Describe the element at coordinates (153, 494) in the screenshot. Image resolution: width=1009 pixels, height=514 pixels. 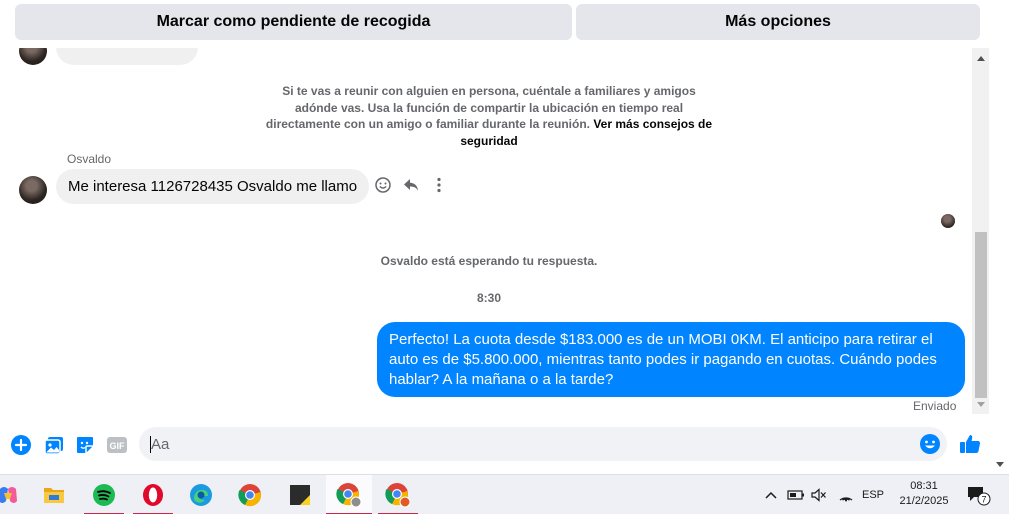
I see `opera-icon` at that location.